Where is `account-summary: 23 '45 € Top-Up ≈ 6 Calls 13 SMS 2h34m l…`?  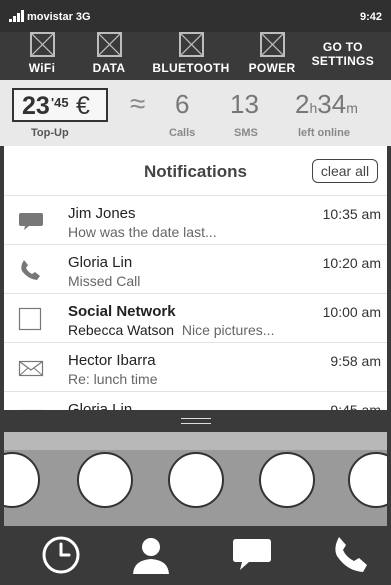
account-summary: 23 '45 € Top-Up ≈ 6 Calls 13 SMS 2h34m l… is located at coordinates (195, 113).